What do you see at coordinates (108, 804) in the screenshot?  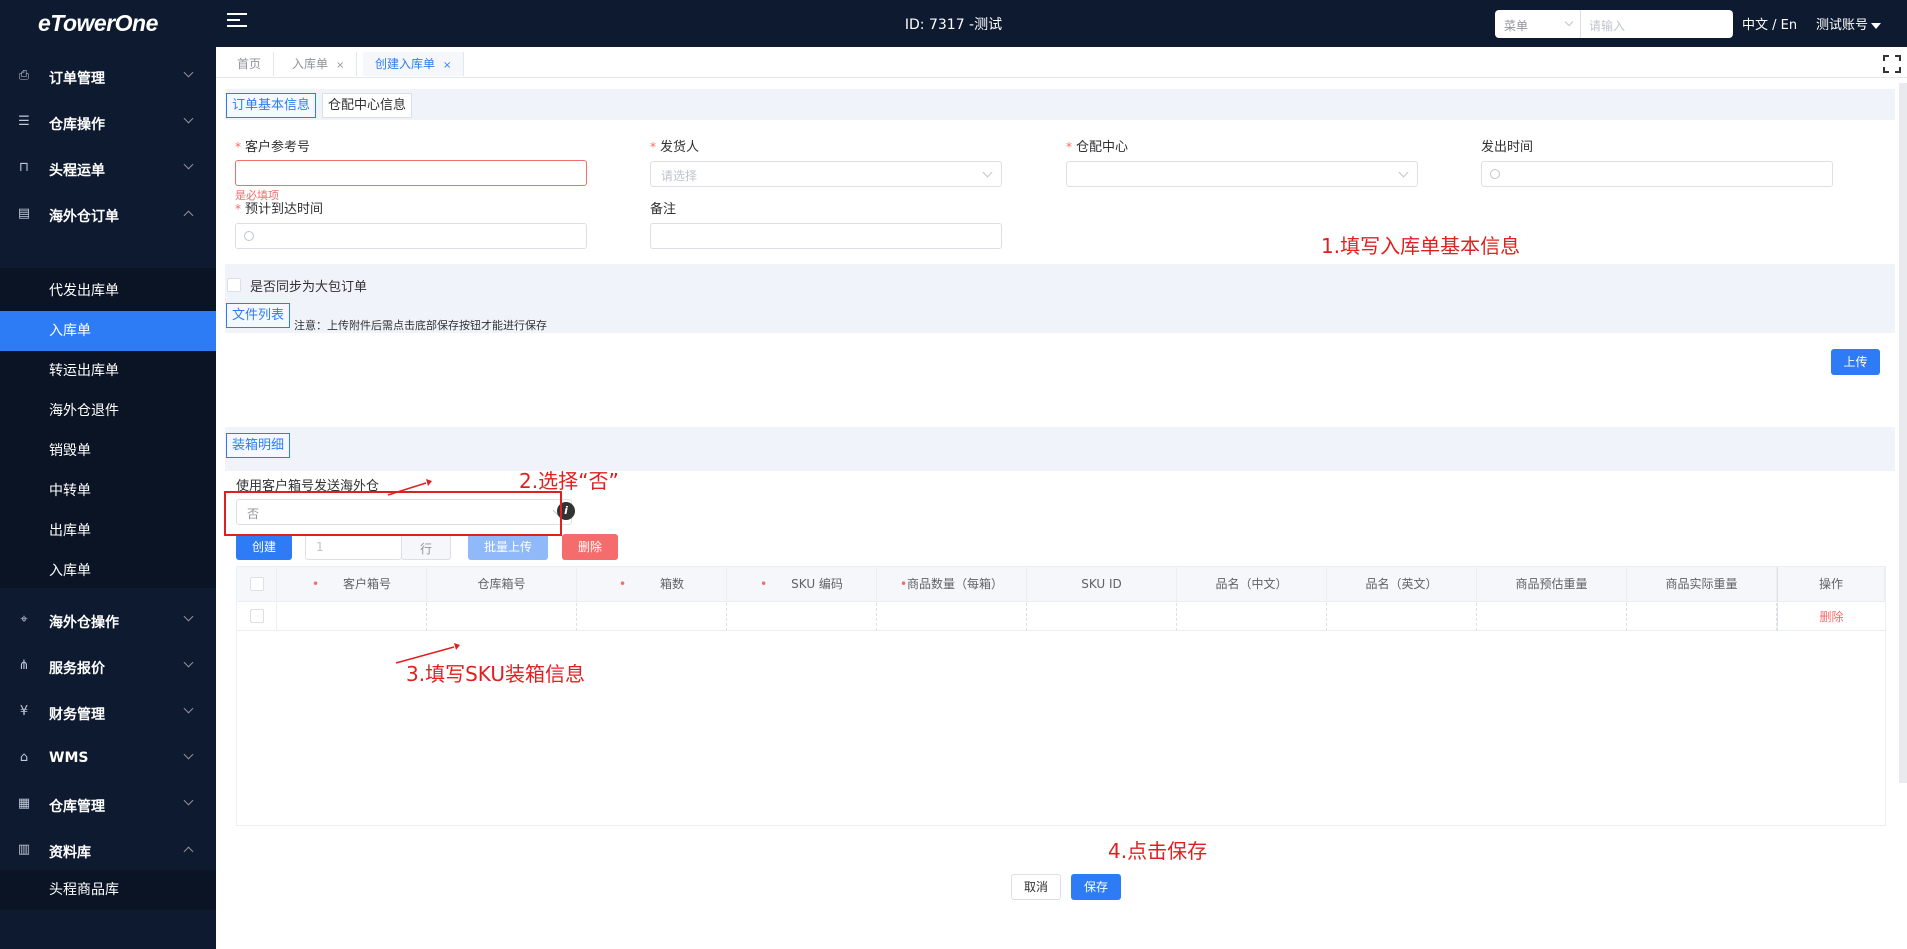 I see `sidebar-item-warehouse-mgmt: ▦ 仓库管理` at bounding box center [108, 804].